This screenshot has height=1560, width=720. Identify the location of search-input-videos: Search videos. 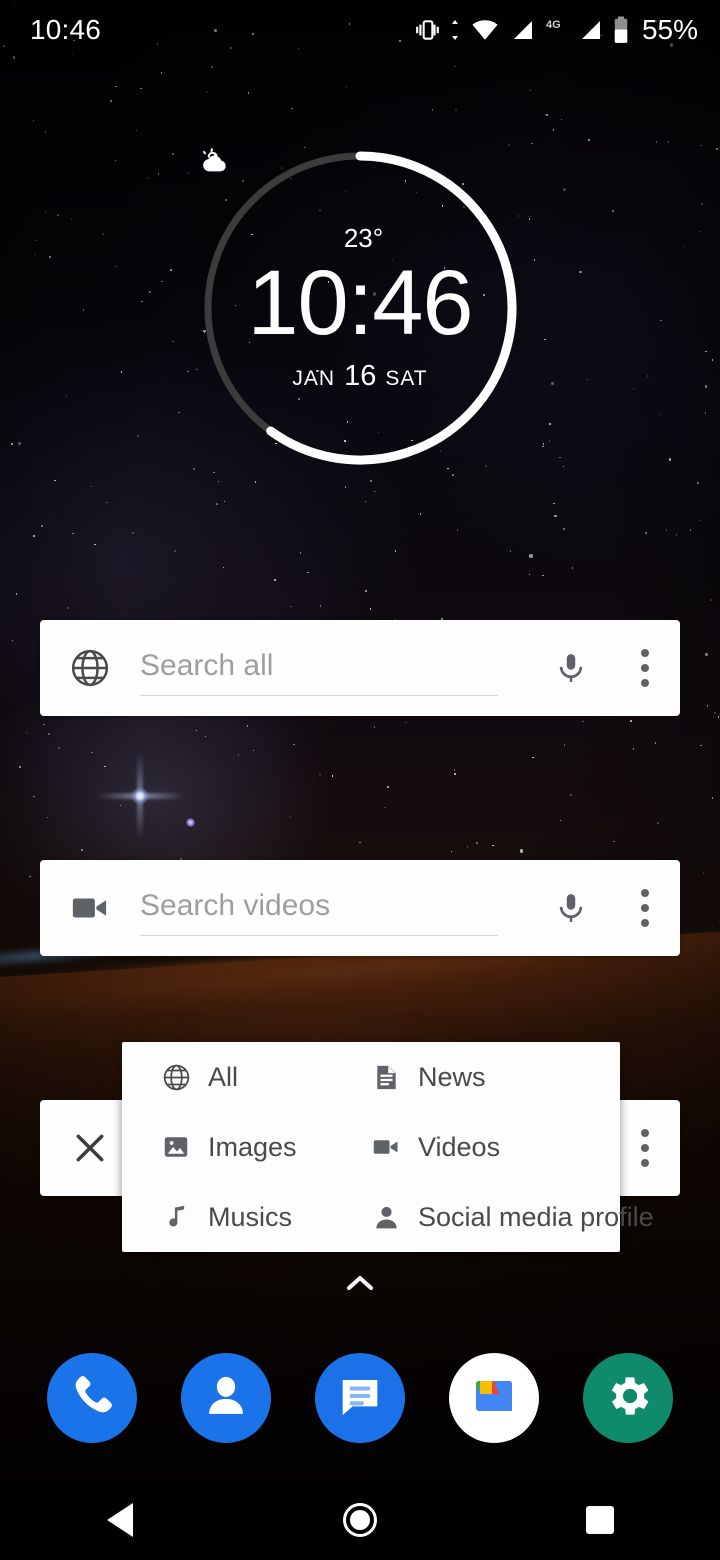
(336, 908).